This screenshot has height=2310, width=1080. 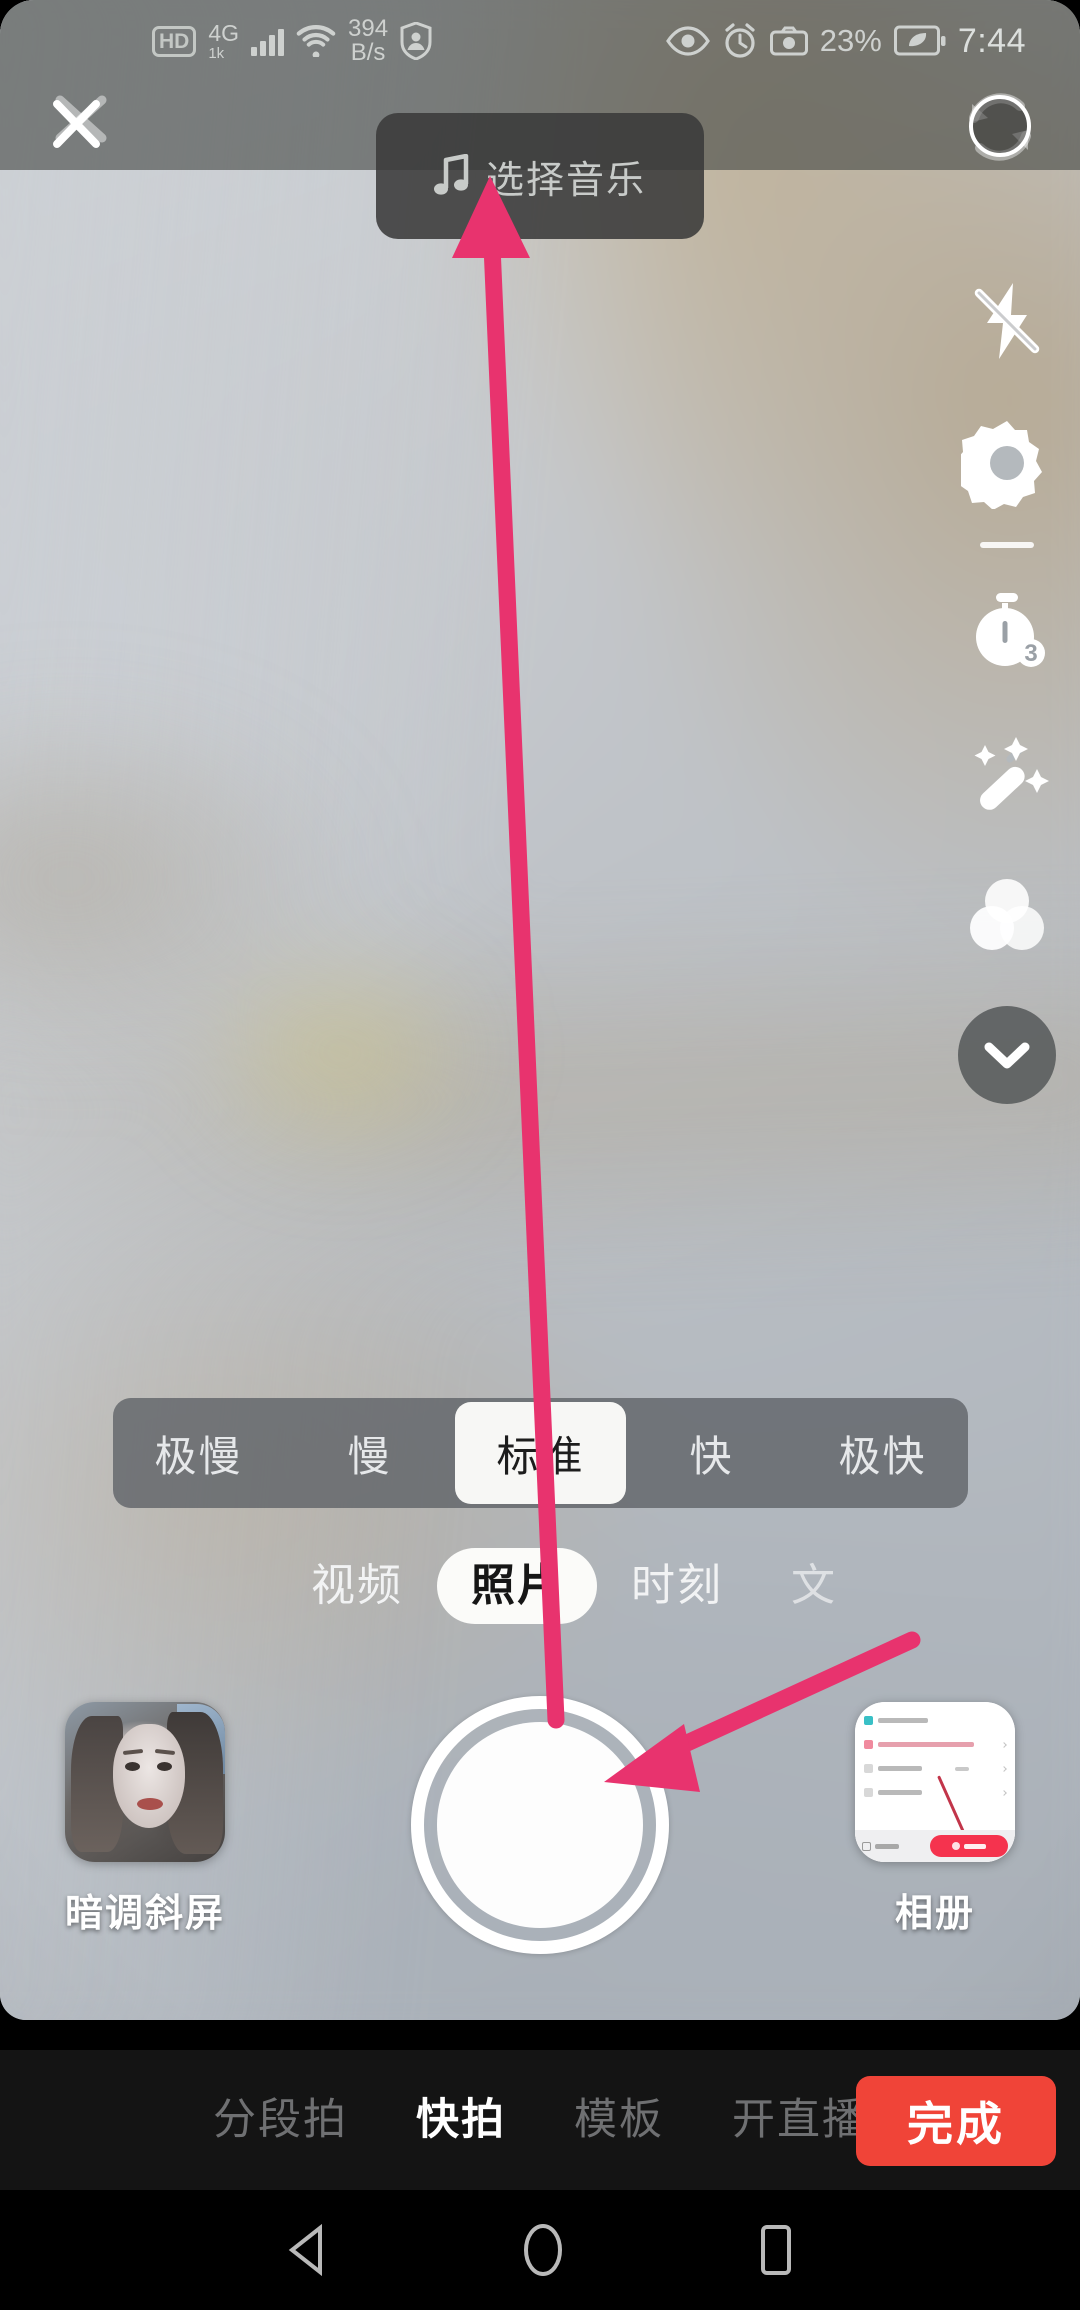 I want to click on mode-moment: 时刻, so click(x=677, y=1586).